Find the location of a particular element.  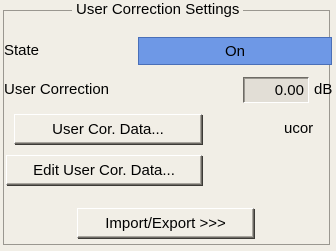

group-title: User Correction Settings is located at coordinates (158, 10).